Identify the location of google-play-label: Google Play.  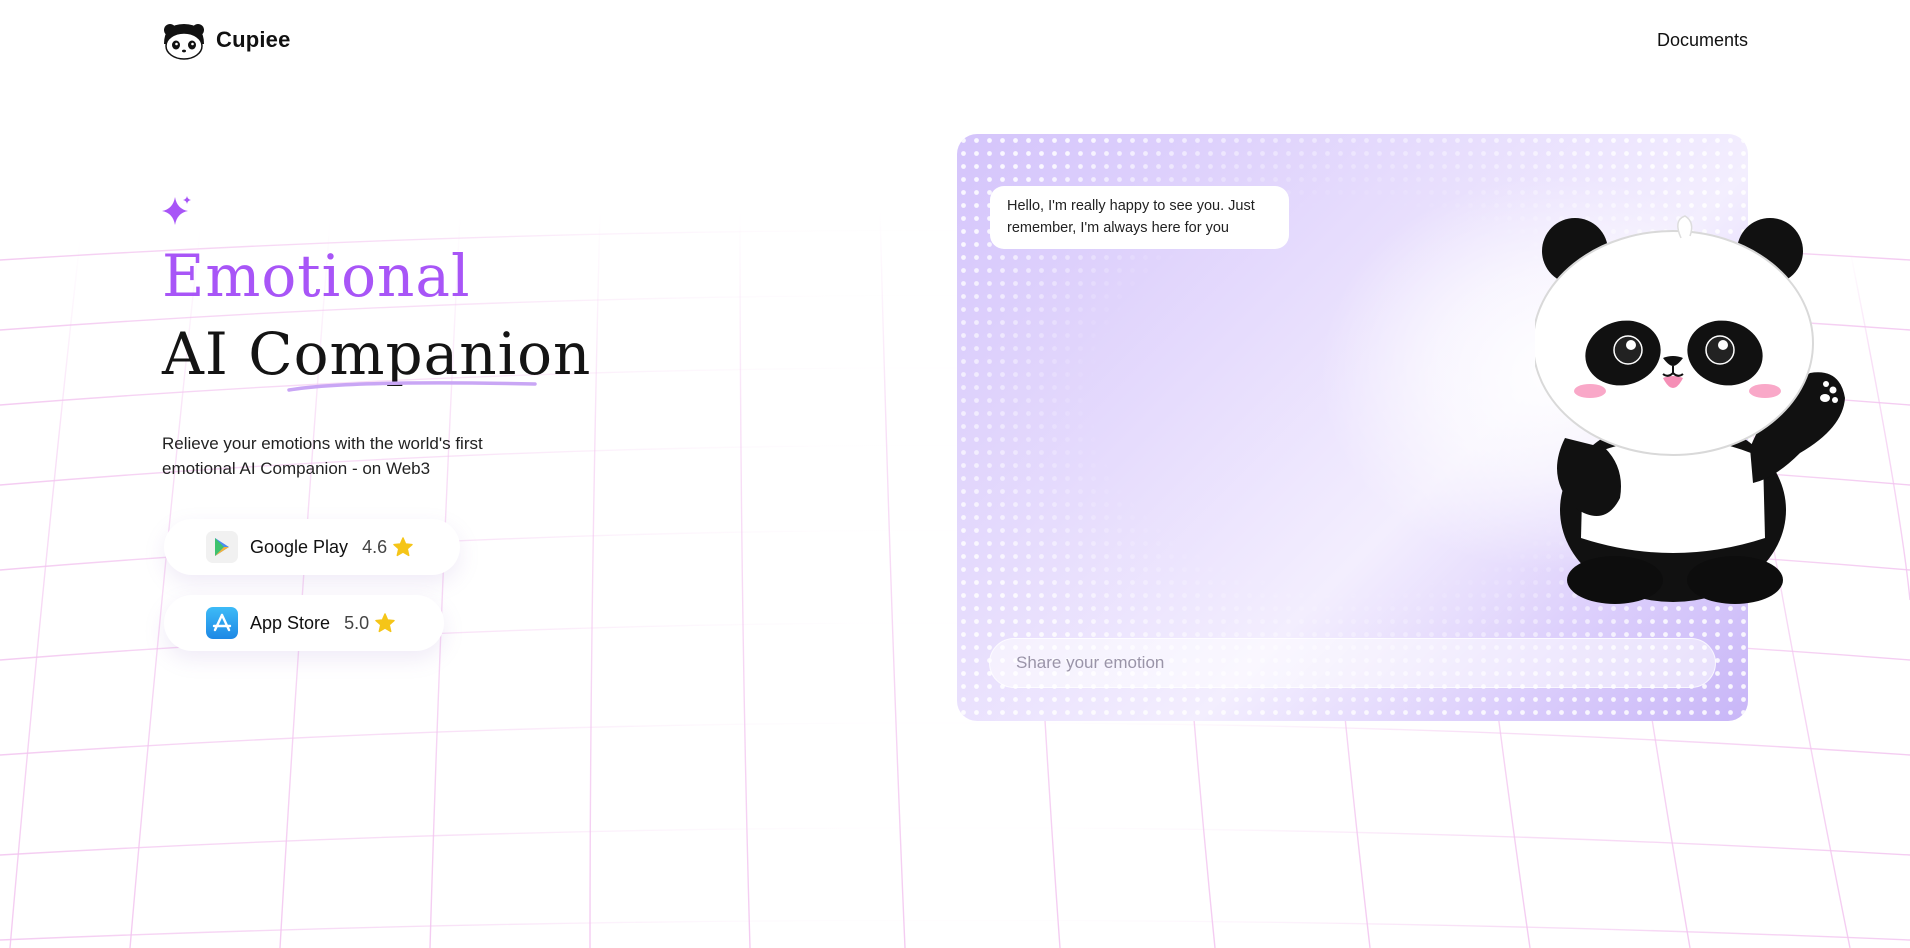
(299, 546).